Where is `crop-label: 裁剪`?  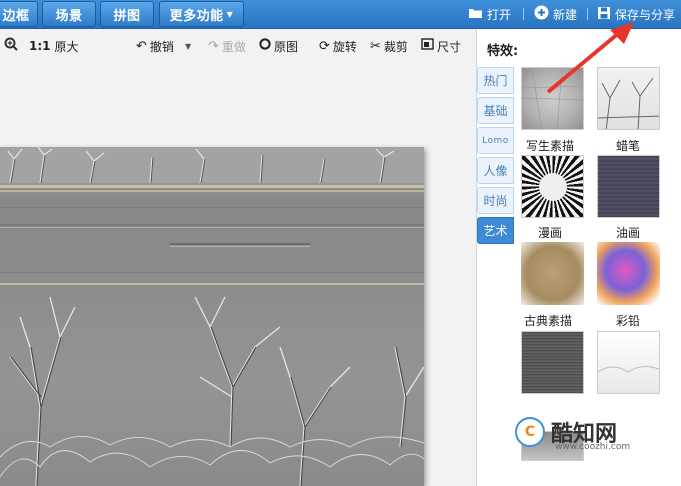
crop-label: 裁剪 is located at coordinates (395, 46).